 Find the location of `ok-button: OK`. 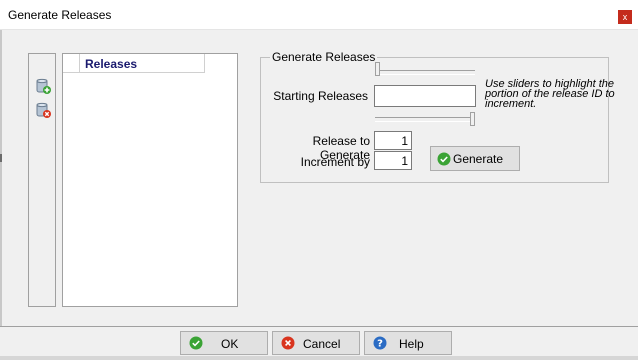

ok-button: OK is located at coordinates (224, 343).